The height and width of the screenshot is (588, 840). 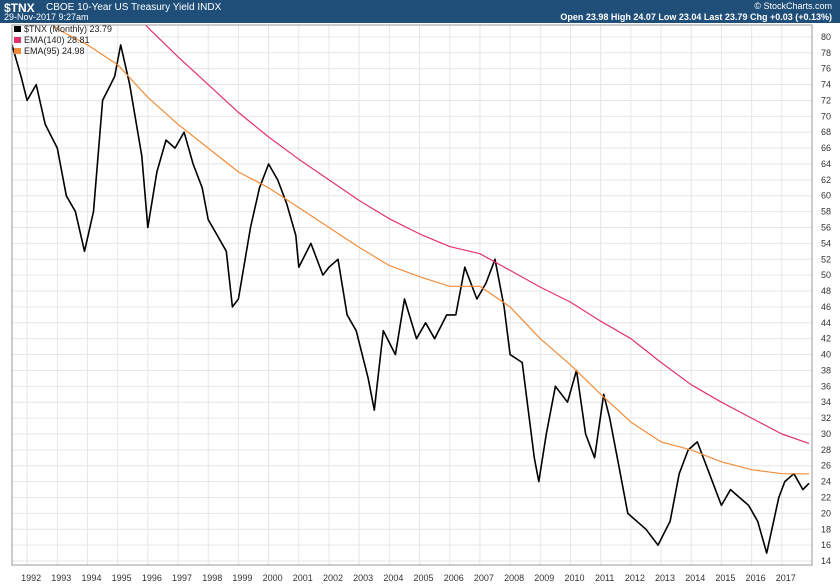 What do you see at coordinates (826, 132) in the screenshot?
I see `y-tick-label: 68` at bounding box center [826, 132].